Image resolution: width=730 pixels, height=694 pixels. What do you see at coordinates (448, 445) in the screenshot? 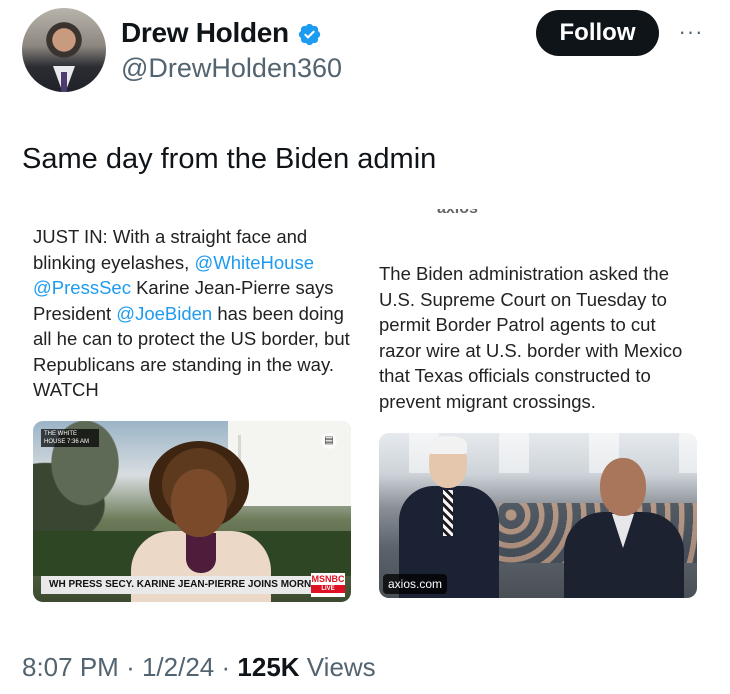
I see `hair` at bounding box center [448, 445].